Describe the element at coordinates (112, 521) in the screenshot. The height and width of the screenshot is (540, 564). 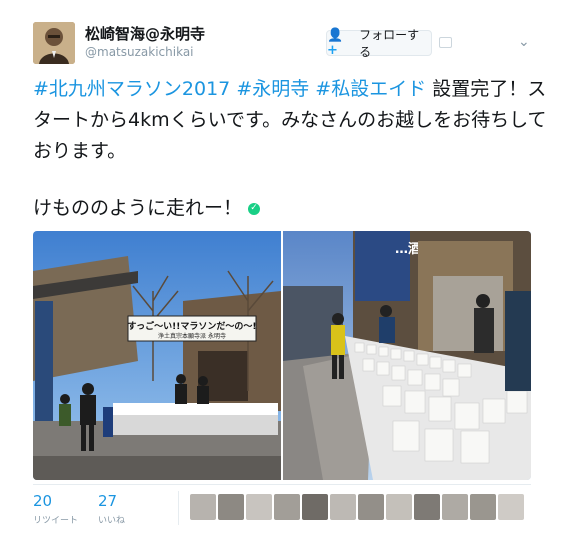
I see `like-label: いいね` at that location.